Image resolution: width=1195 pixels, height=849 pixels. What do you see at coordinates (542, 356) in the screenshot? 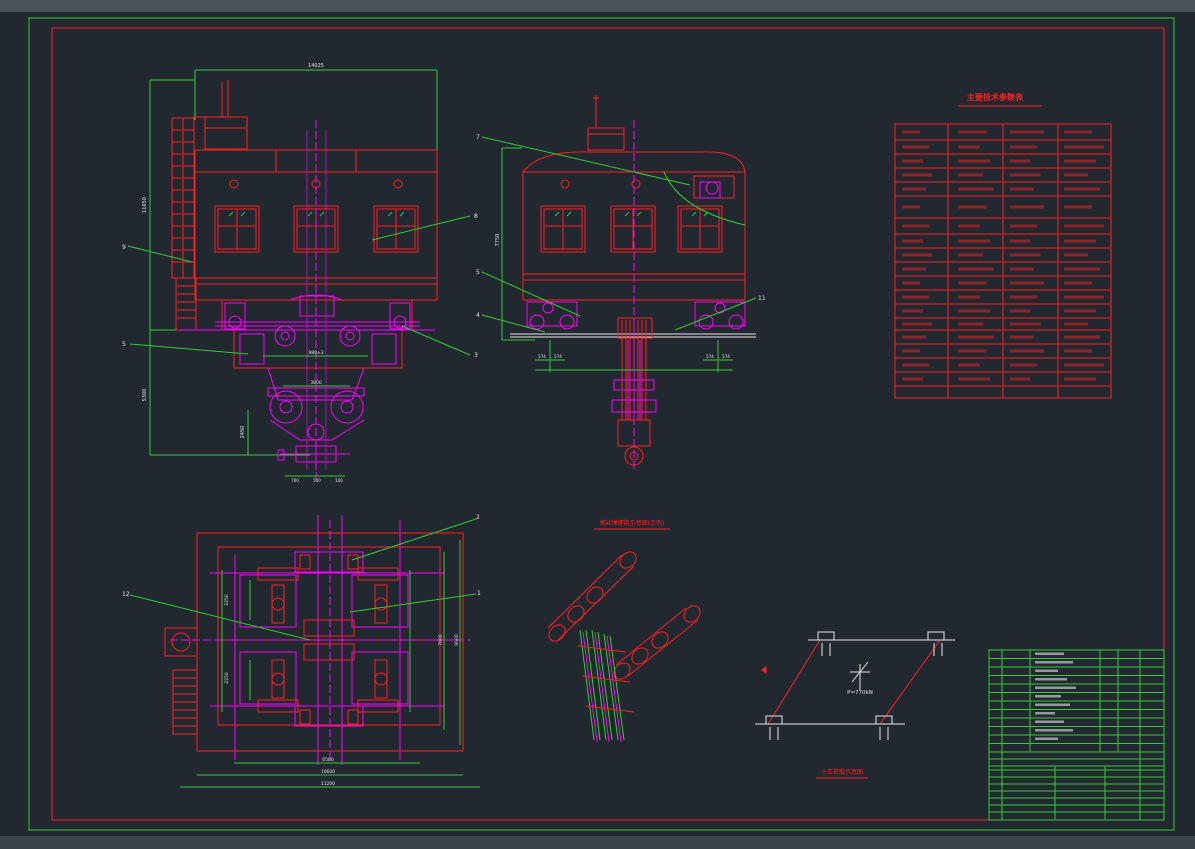
I see `dim-side-a: 574` at bounding box center [542, 356].